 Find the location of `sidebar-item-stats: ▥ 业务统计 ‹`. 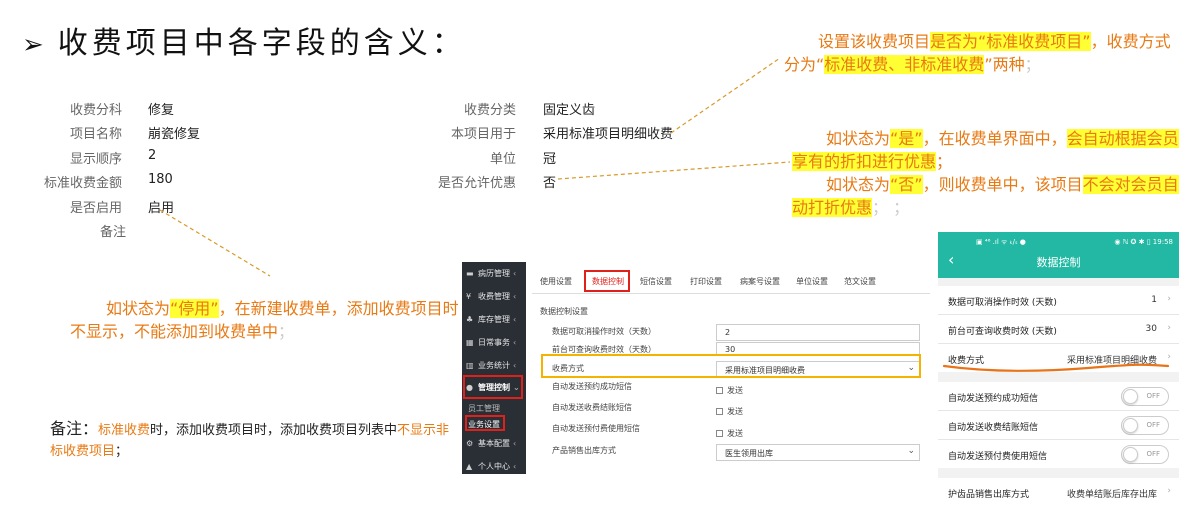

sidebar-item-stats: ▥ 业务统计 ‹ is located at coordinates (494, 365).